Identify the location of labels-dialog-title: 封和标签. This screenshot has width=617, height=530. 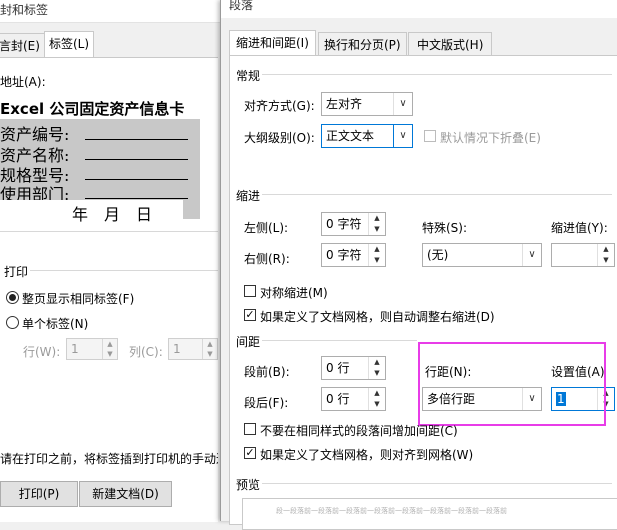
(24, 10).